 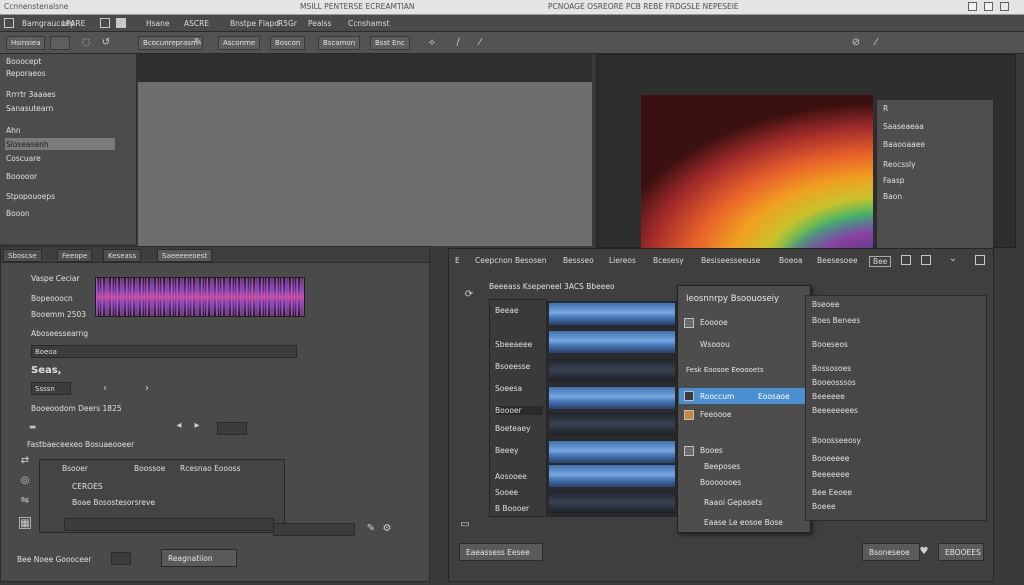 What do you see at coordinates (457, 260) in the screenshot?
I see `tab-icon: E` at bounding box center [457, 260].